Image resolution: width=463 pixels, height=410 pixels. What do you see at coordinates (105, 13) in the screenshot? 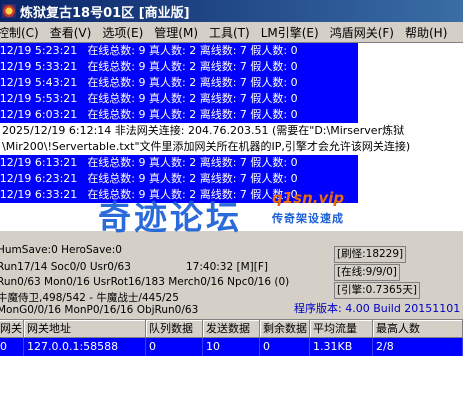
I see `window-title: 炼狱复古18号01区 [商业版]` at bounding box center [105, 13].